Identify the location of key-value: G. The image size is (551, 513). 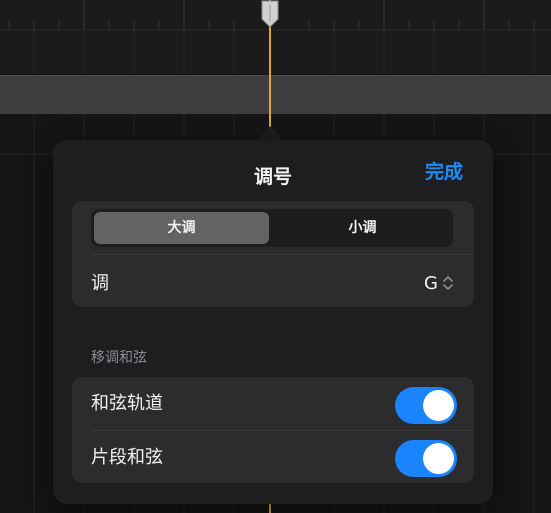
(431, 284).